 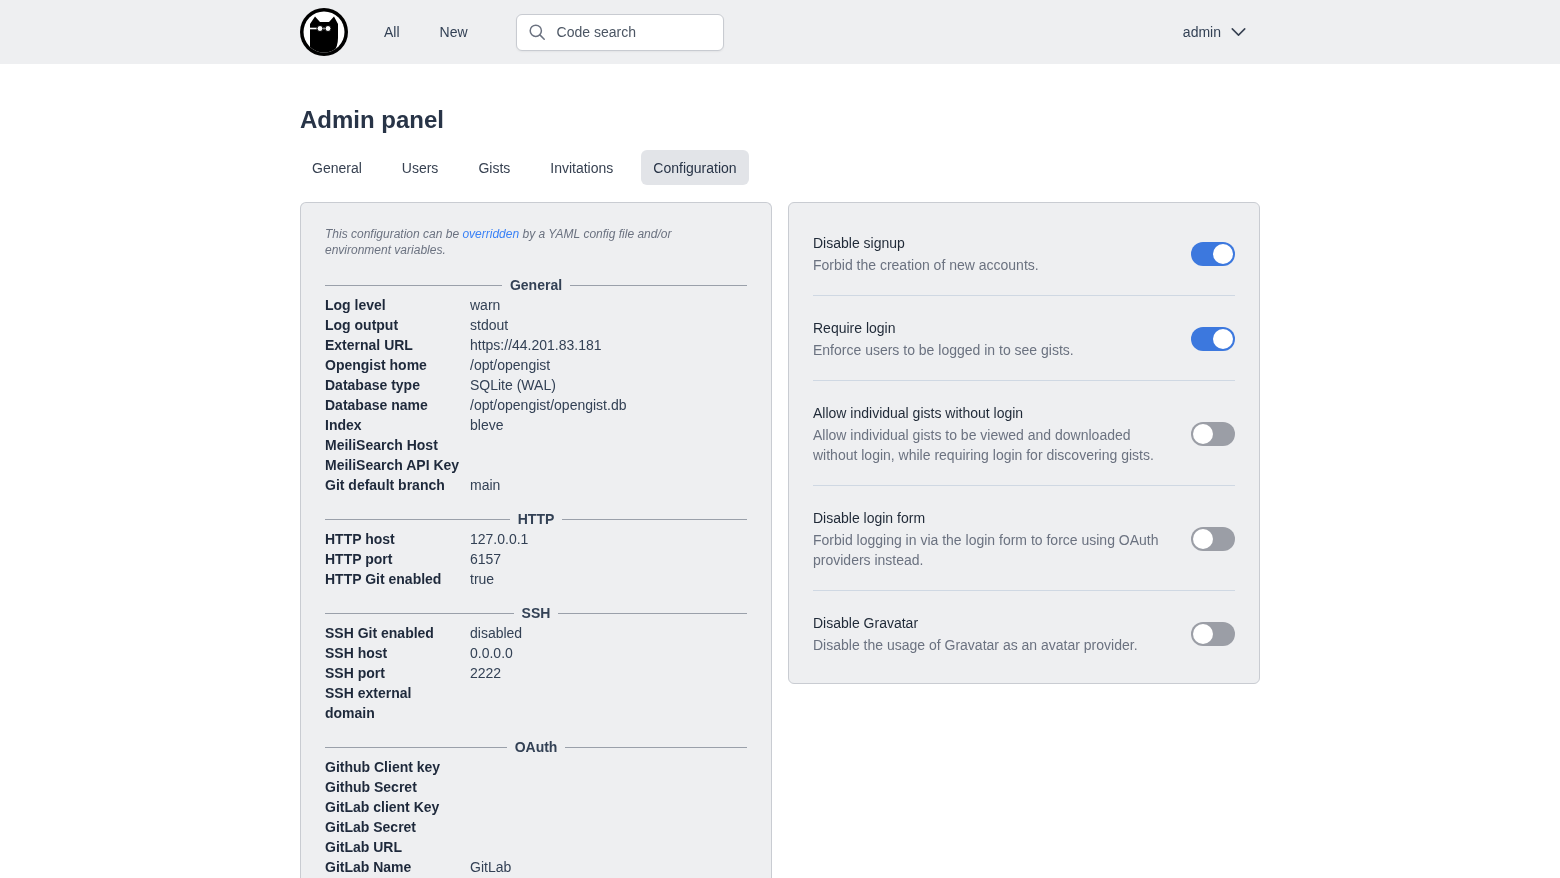 I want to click on config-label: GitLab Secret, so click(x=371, y=827).